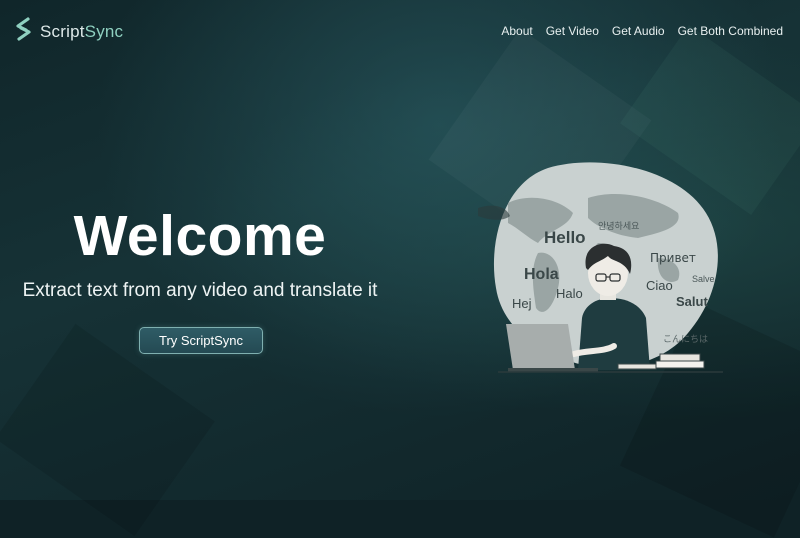 The image size is (800, 538). Describe the element at coordinates (569, 293) in the screenshot. I see `greeting-halo: Halo` at that location.